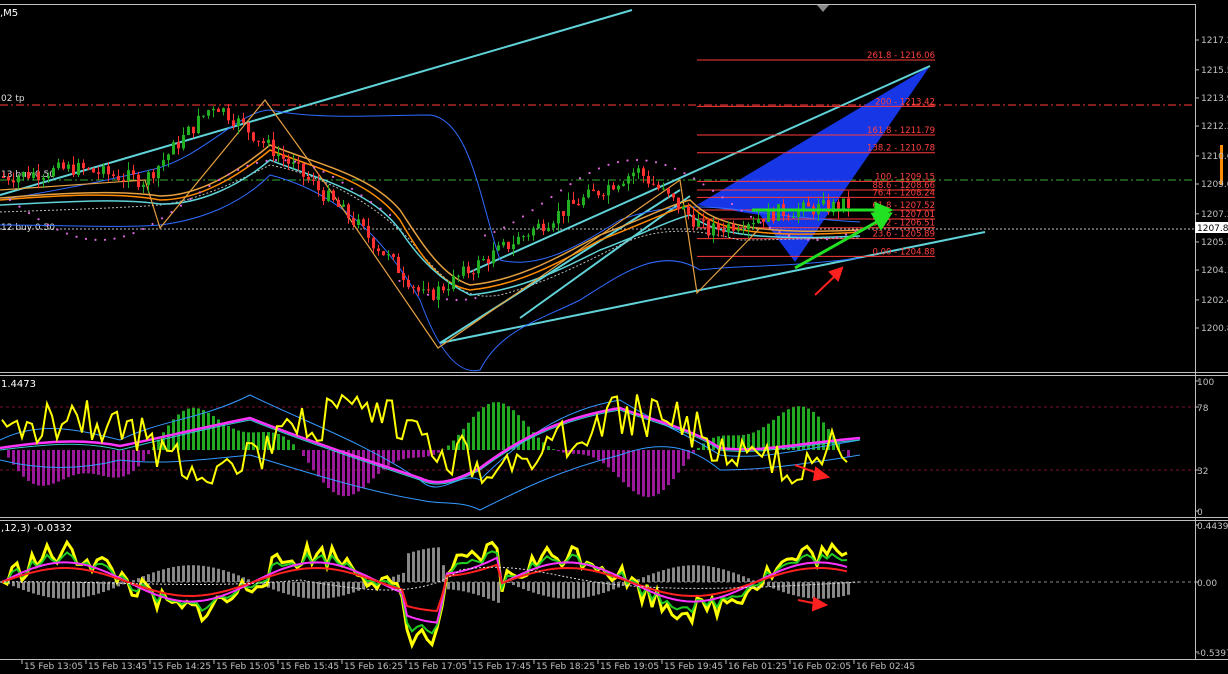 The height and width of the screenshot is (674, 1228). Describe the element at coordinates (181, 666) in the screenshot. I see `time-tick-label: 15 Feb 14:25` at that location.